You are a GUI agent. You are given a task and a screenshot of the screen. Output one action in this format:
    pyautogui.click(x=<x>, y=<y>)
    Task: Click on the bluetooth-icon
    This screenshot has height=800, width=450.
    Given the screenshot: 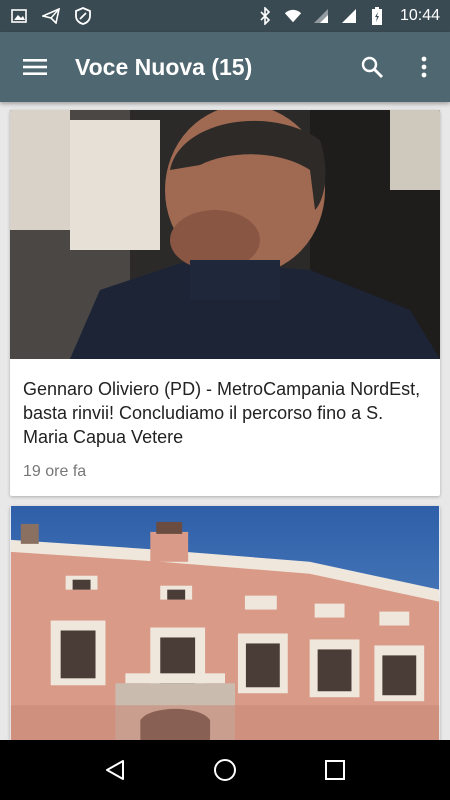 What is the action you would take?
    pyautogui.click(x=265, y=16)
    